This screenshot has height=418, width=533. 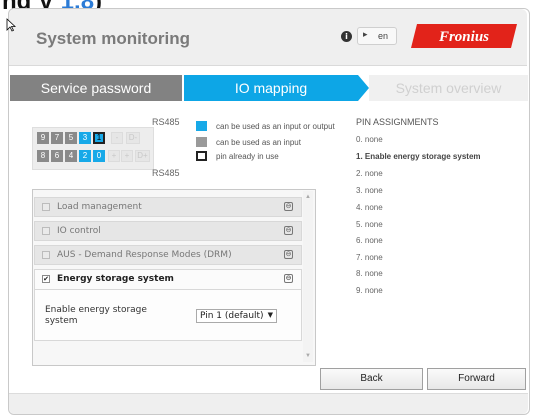 I want to click on pin-4: 4, so click(x=71, y=156).